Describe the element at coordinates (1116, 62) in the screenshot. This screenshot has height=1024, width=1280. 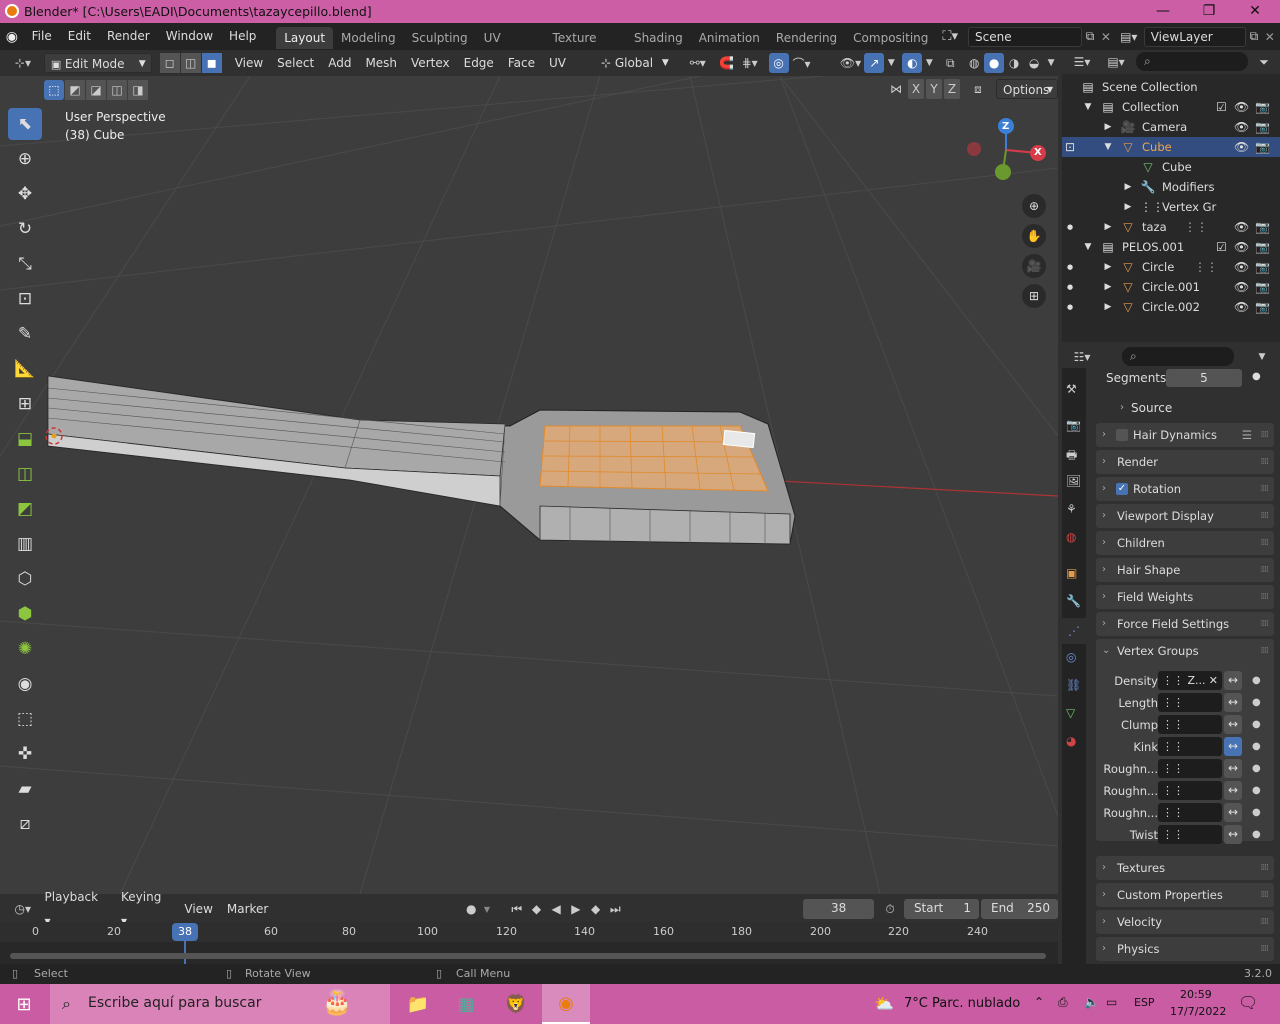
I see `display-mode-icon: ▤▾` at that location.